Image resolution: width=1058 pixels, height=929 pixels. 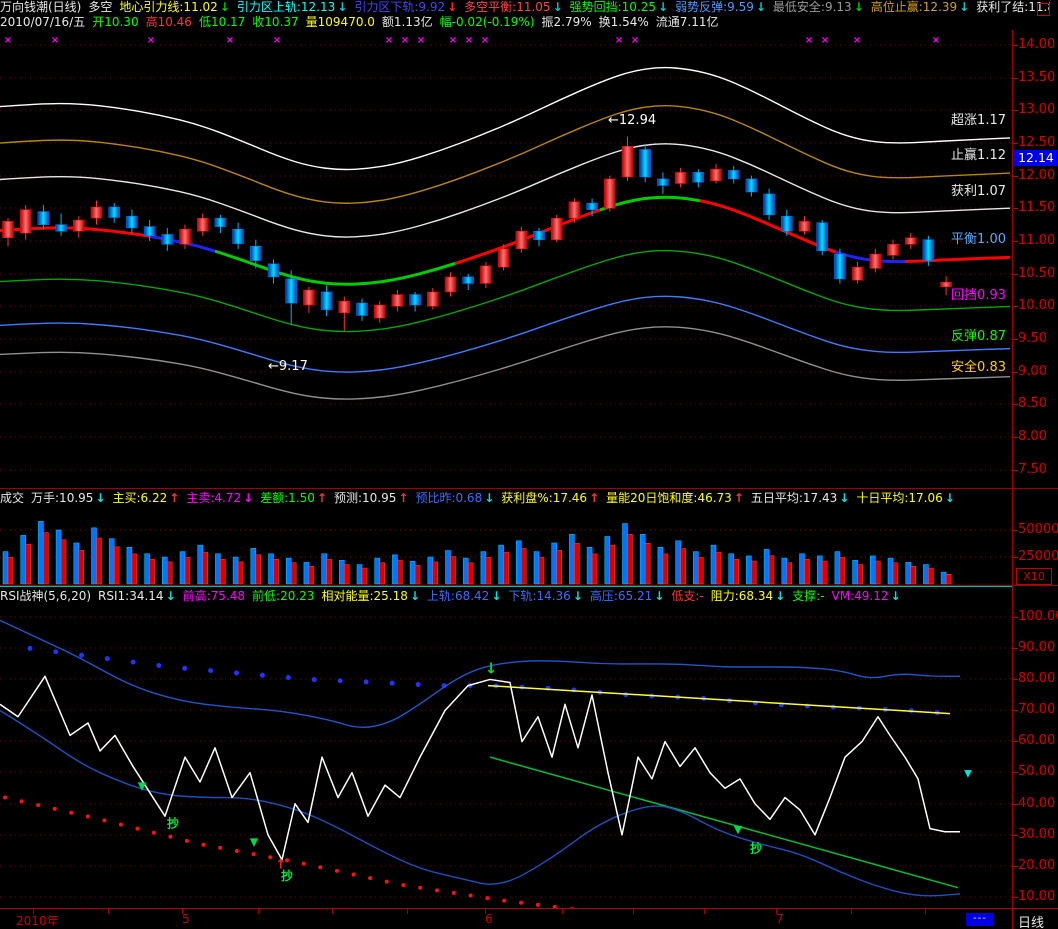 What do you see at coordinates (1031, 920) in the screenshot?
I see `period-label: 日线` at bounding box center [1031, 920].